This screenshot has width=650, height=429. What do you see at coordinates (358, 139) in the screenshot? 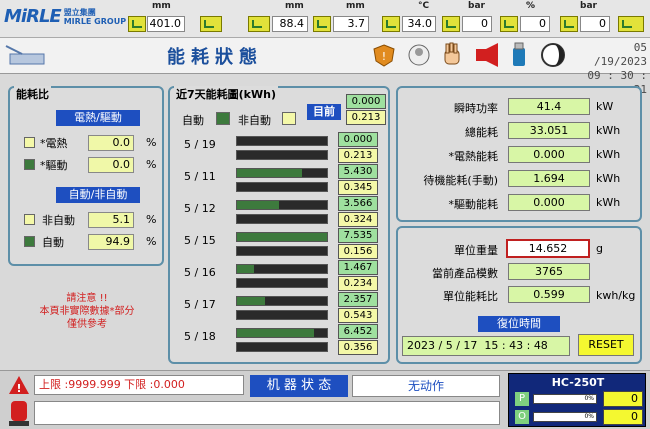
I see `weekly-auto-value: 0.000` at bounding box center [358, 139].